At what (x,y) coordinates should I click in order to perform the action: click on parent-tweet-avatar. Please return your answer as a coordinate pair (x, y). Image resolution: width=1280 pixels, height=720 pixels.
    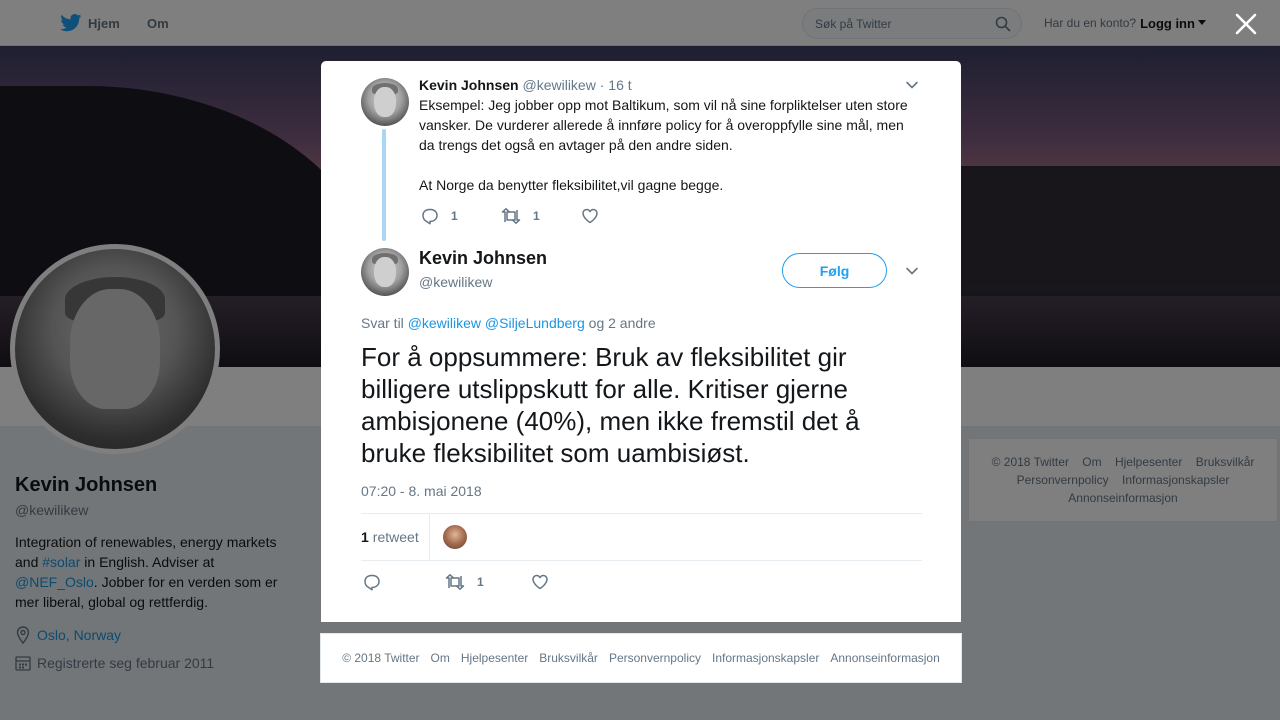
    Looking at the image, I should click on (385, 102).